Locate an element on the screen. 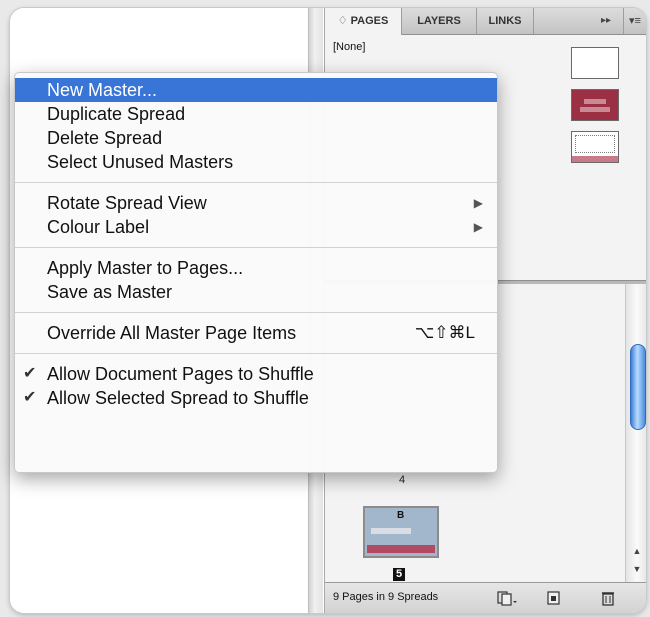 The width and height of the screenshot is (650, 617). menu-item-label: Delete Spread is located at coordinates (105, 138).